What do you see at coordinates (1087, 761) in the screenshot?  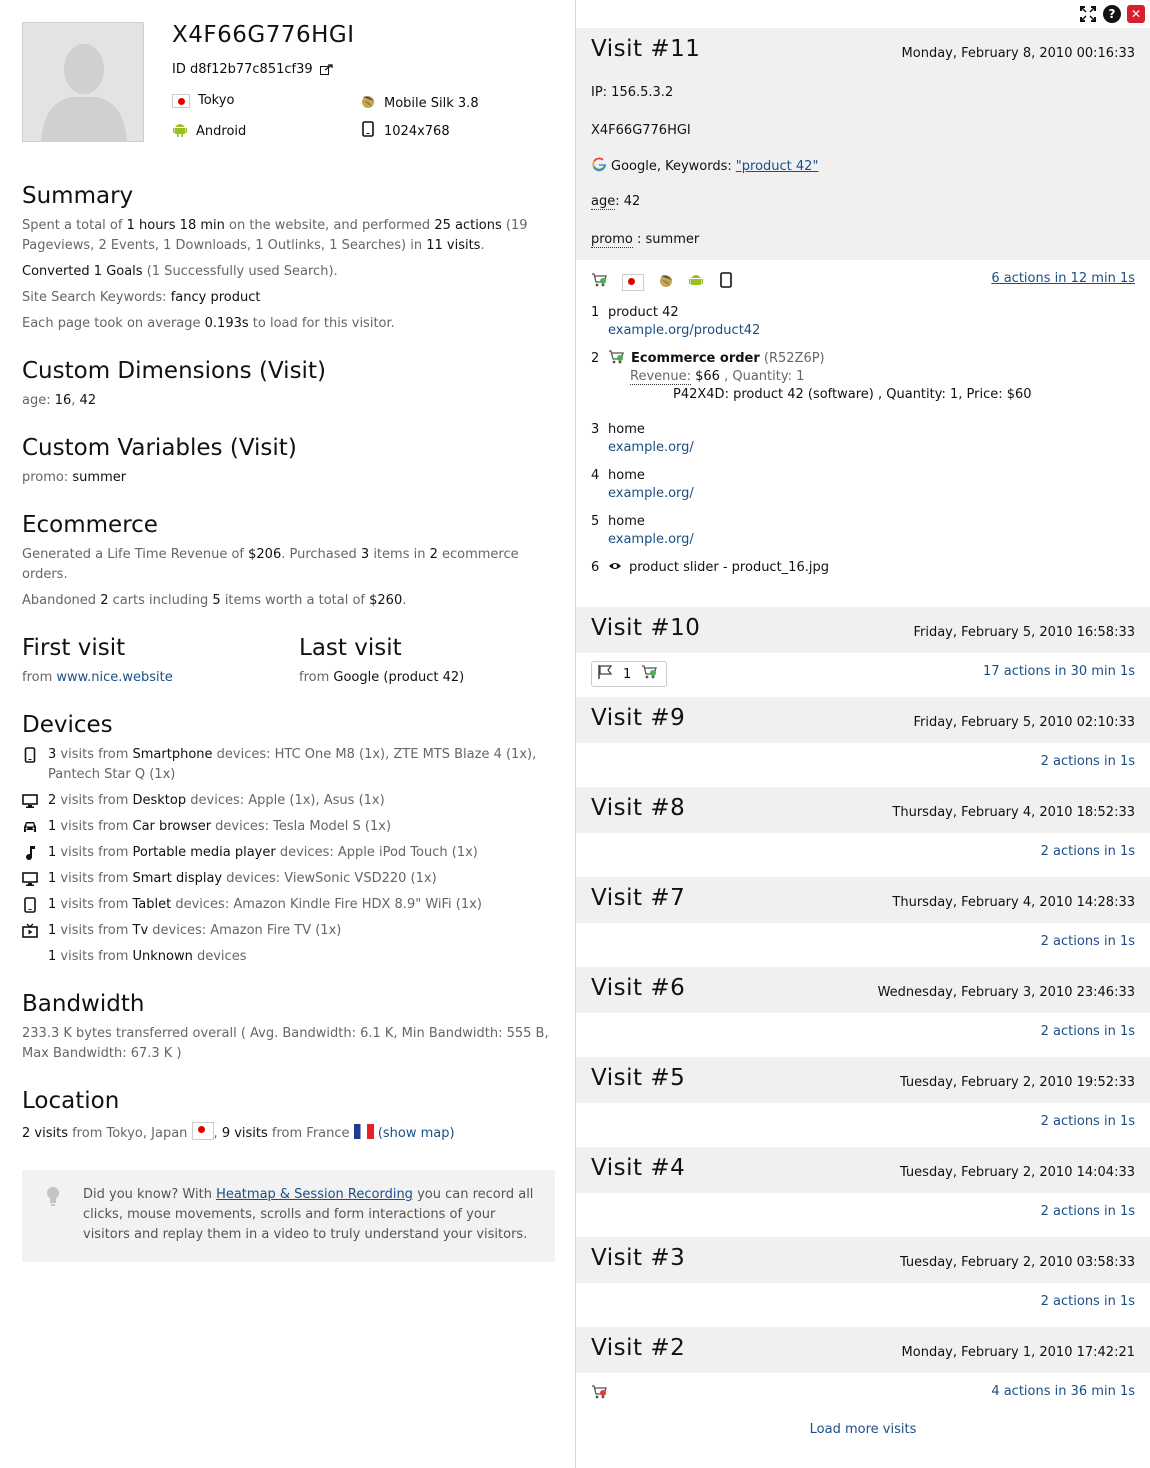 I see `visit-9-summary: 2 actions in 1s` at bounding box center [1087, 761].